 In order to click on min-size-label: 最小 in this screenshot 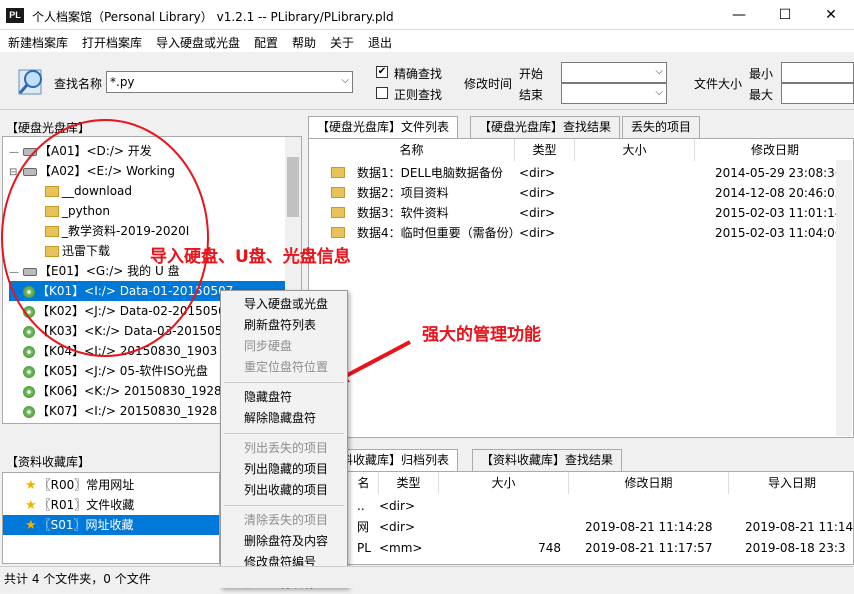, I will do `click(761, 74)`.